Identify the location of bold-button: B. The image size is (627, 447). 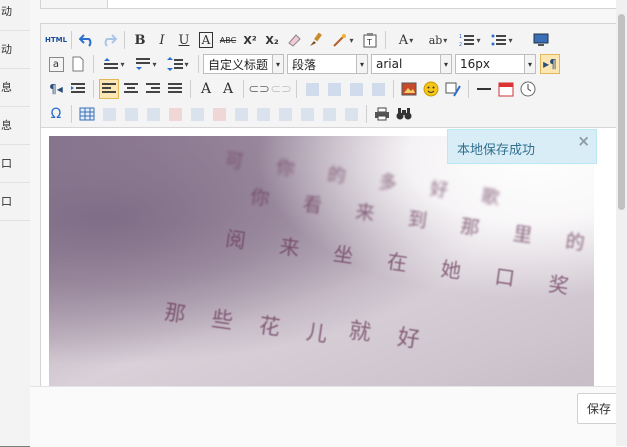
(140, 40).